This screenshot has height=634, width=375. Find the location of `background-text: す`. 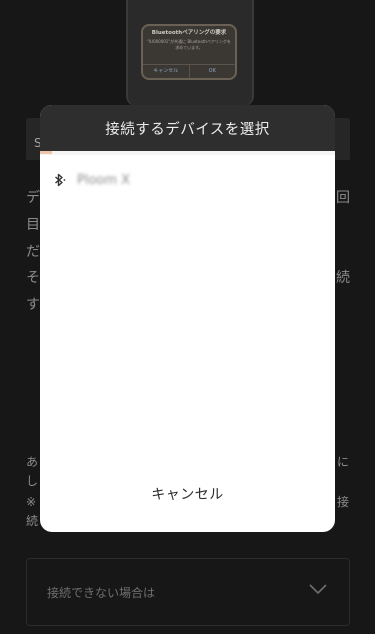

background-text: す is located at coordinates (33, 305).